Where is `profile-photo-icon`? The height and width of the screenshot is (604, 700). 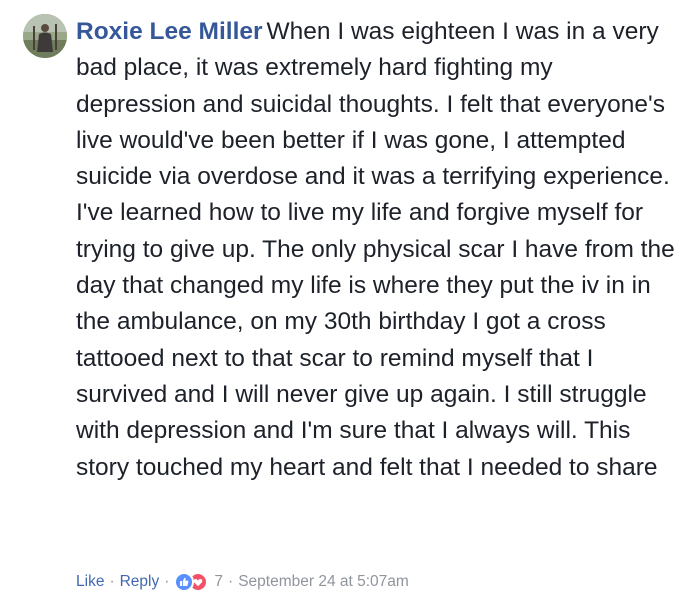 profile-photo-icon is located at coordinates (45, 36).